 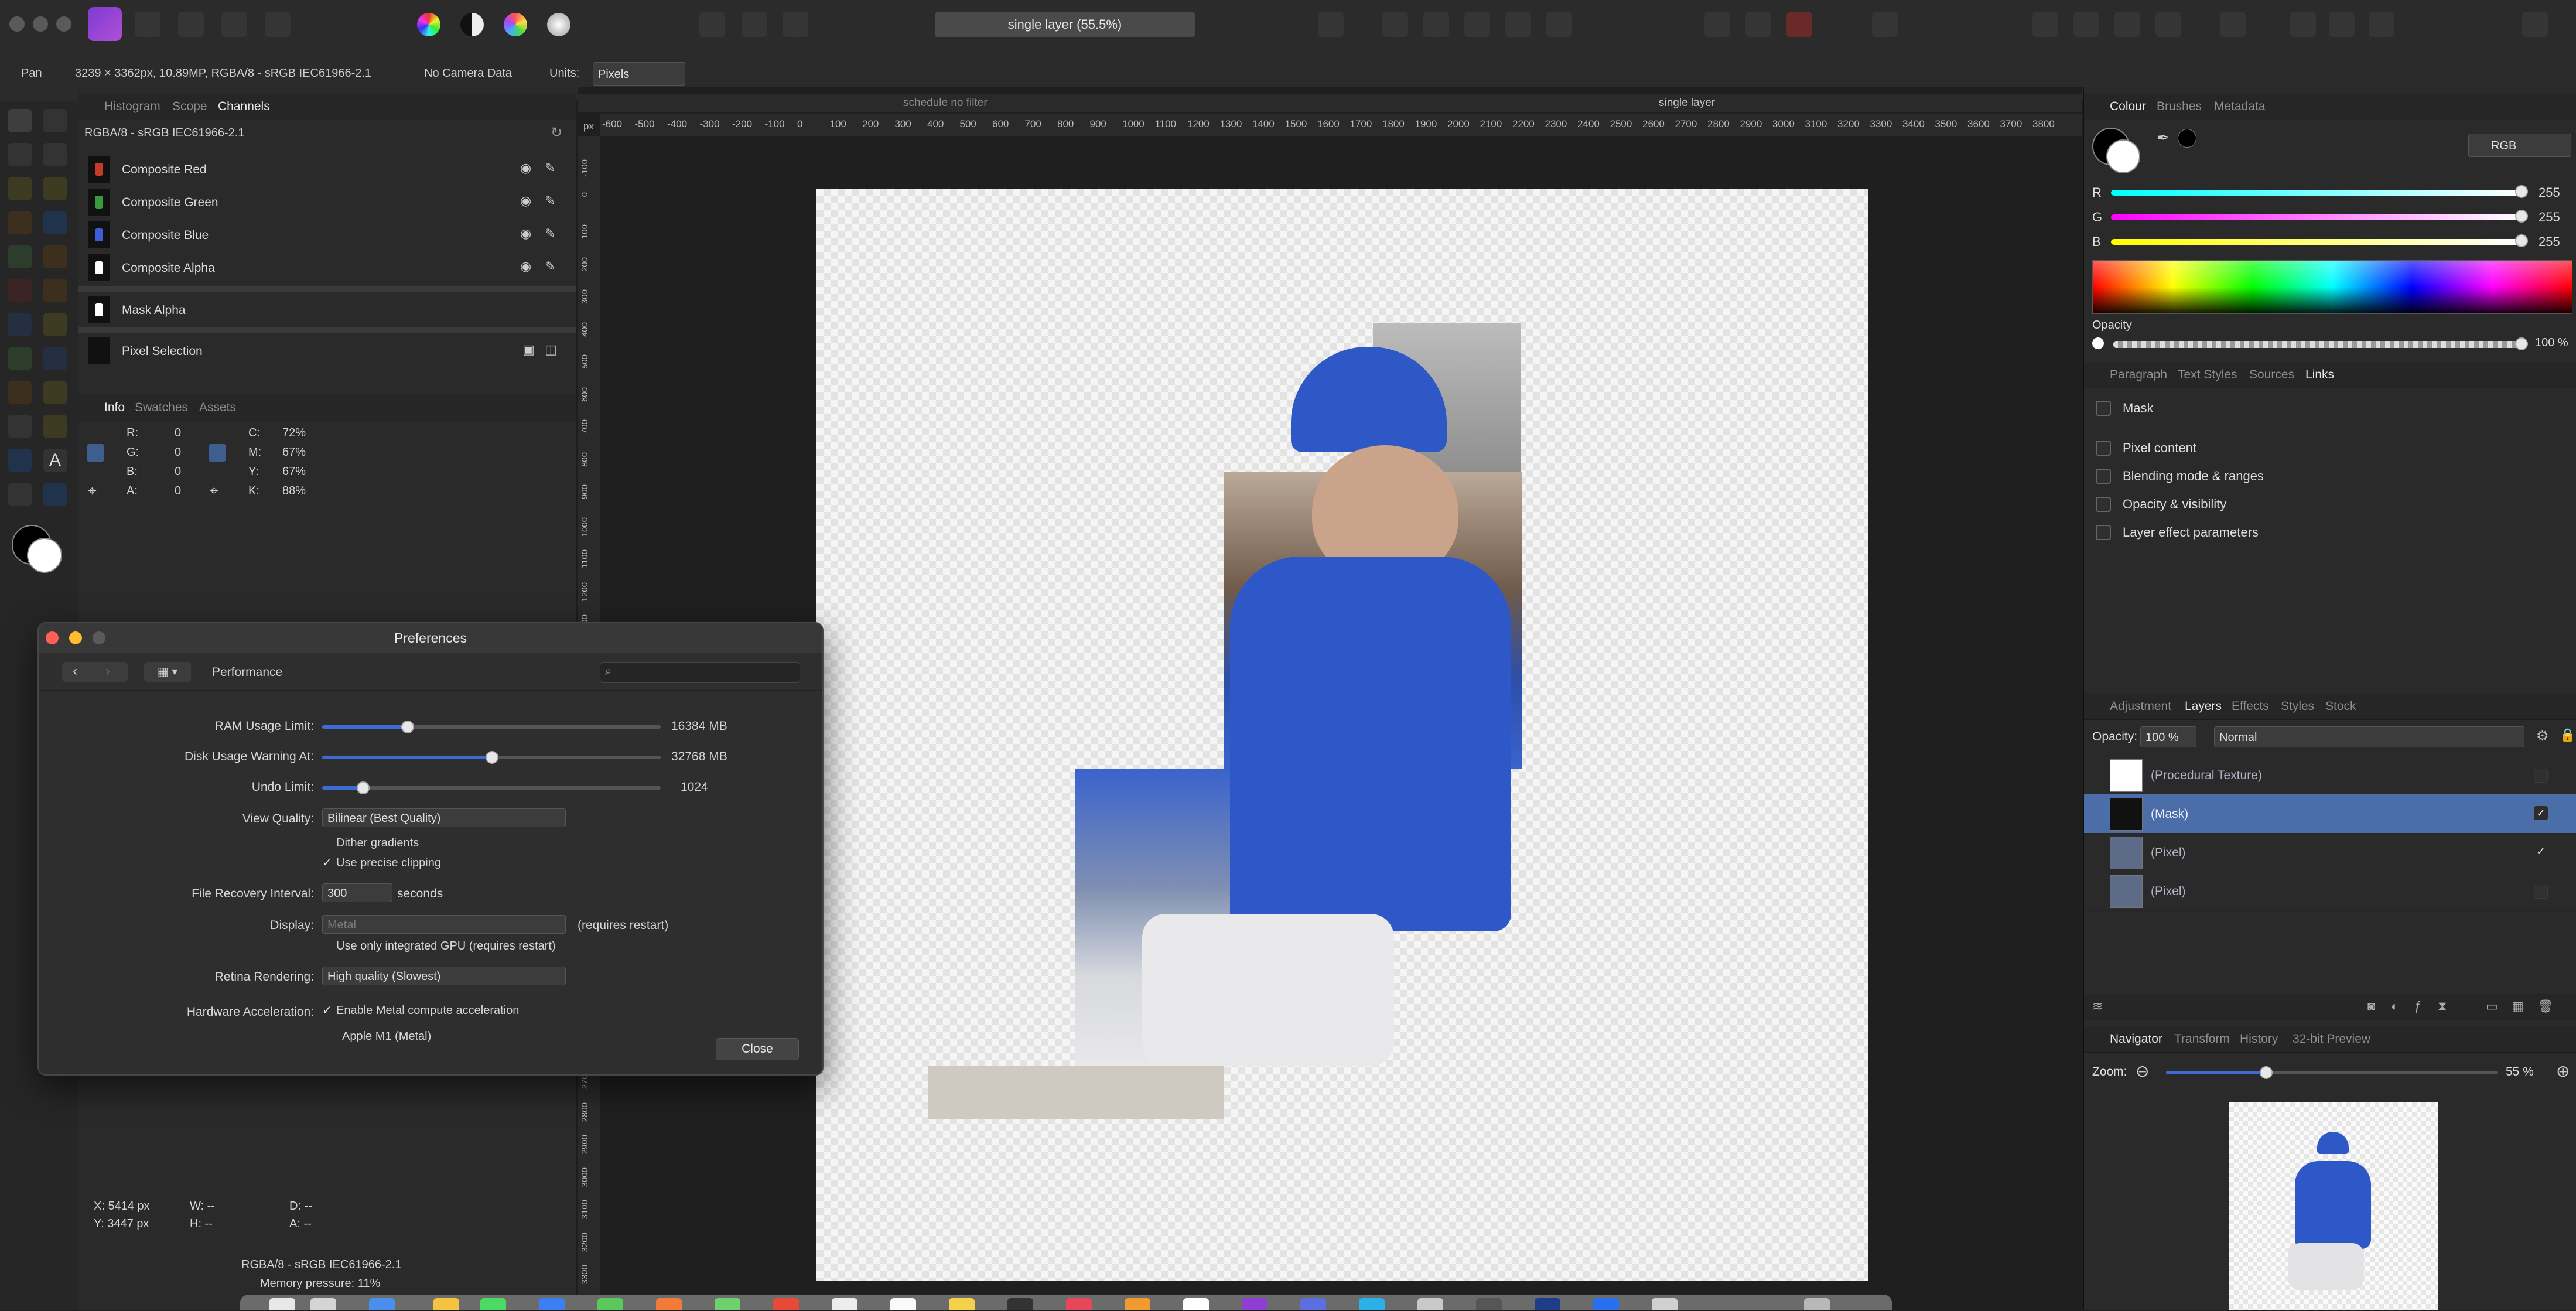 What do you see at coordinates (2332, 1072) in the screenshot?
I see `zoom-slider` at bounding box center [2332, 1072].